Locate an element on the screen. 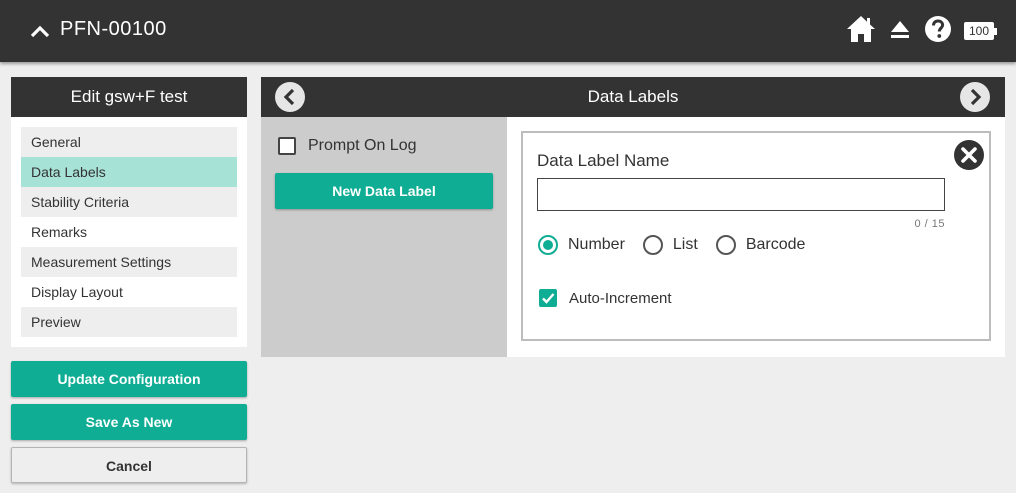  update-configuration-button: Update Configuration is located at coordinates (129, 379).